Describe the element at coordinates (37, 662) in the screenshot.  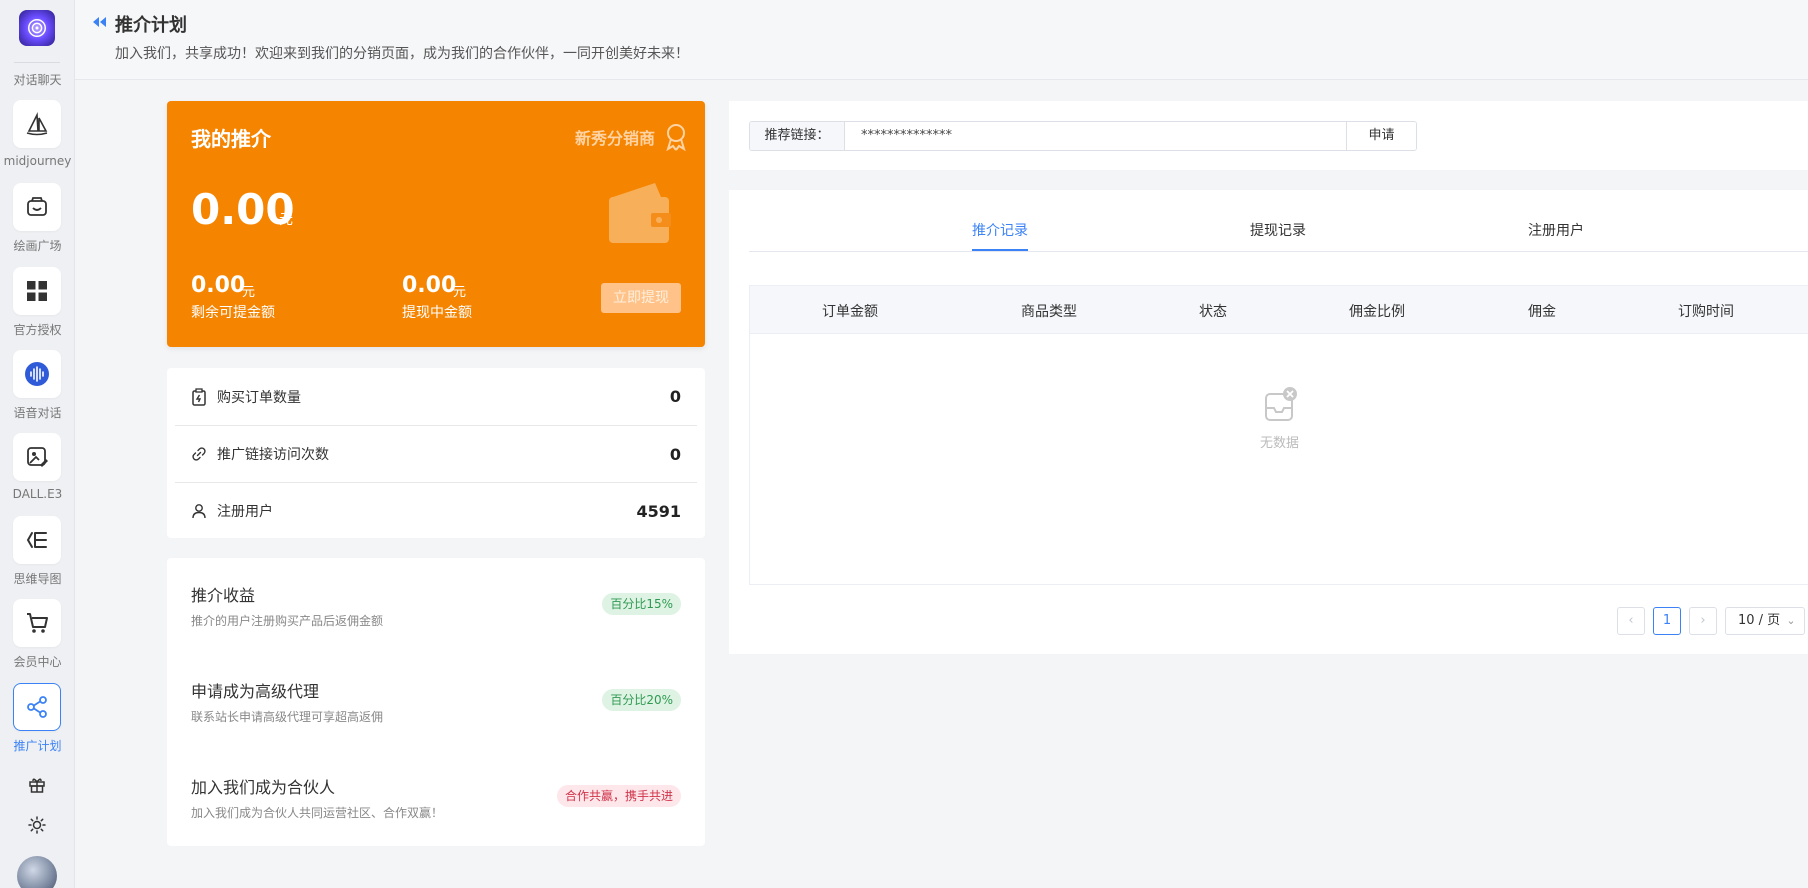
I see `sidebar-label-member: 会员中心` at that location.